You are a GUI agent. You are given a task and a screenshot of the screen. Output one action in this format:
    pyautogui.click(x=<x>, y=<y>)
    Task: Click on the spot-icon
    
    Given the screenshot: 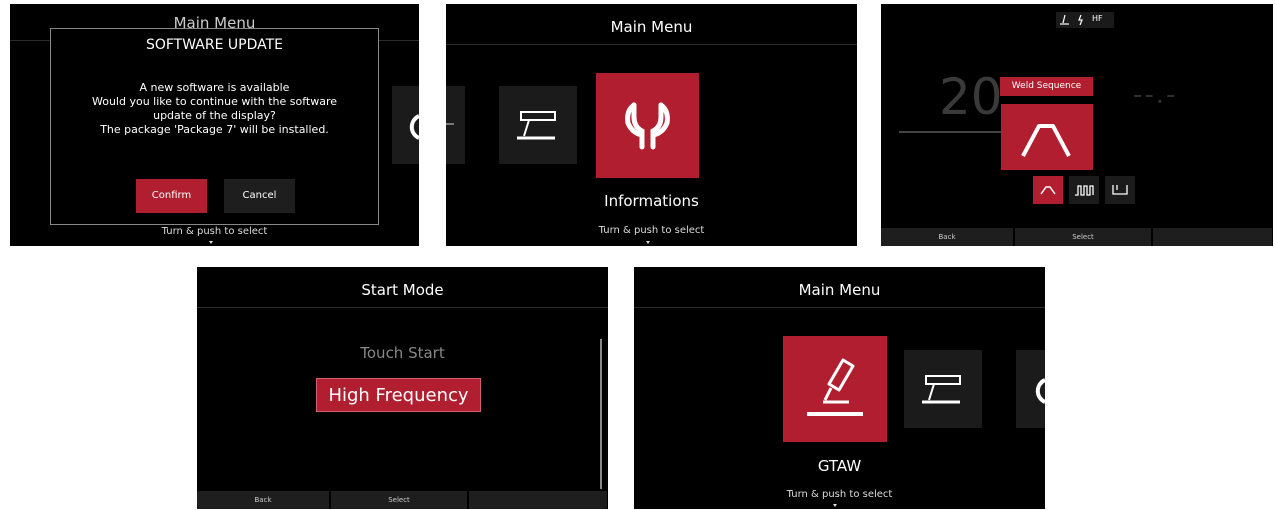 What is the action you would take?
    pyautogui.click(x=1120, y=190)
    